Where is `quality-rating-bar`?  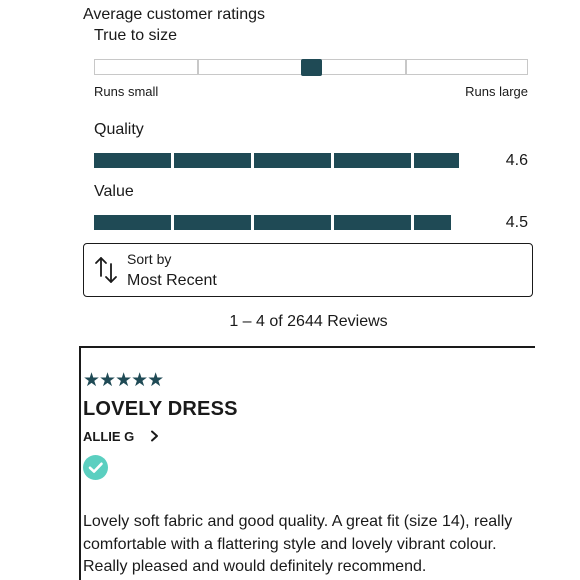 quality-rating-bar is located at coordinates (279, 160).